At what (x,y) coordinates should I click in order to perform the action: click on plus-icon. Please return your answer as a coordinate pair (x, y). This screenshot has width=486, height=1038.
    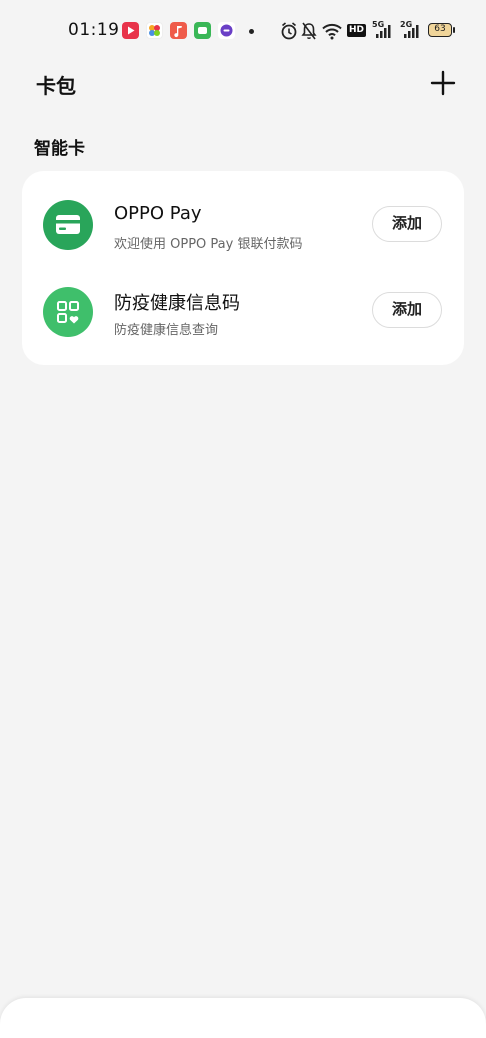
    Looking at the image, I should click on (443, 83).